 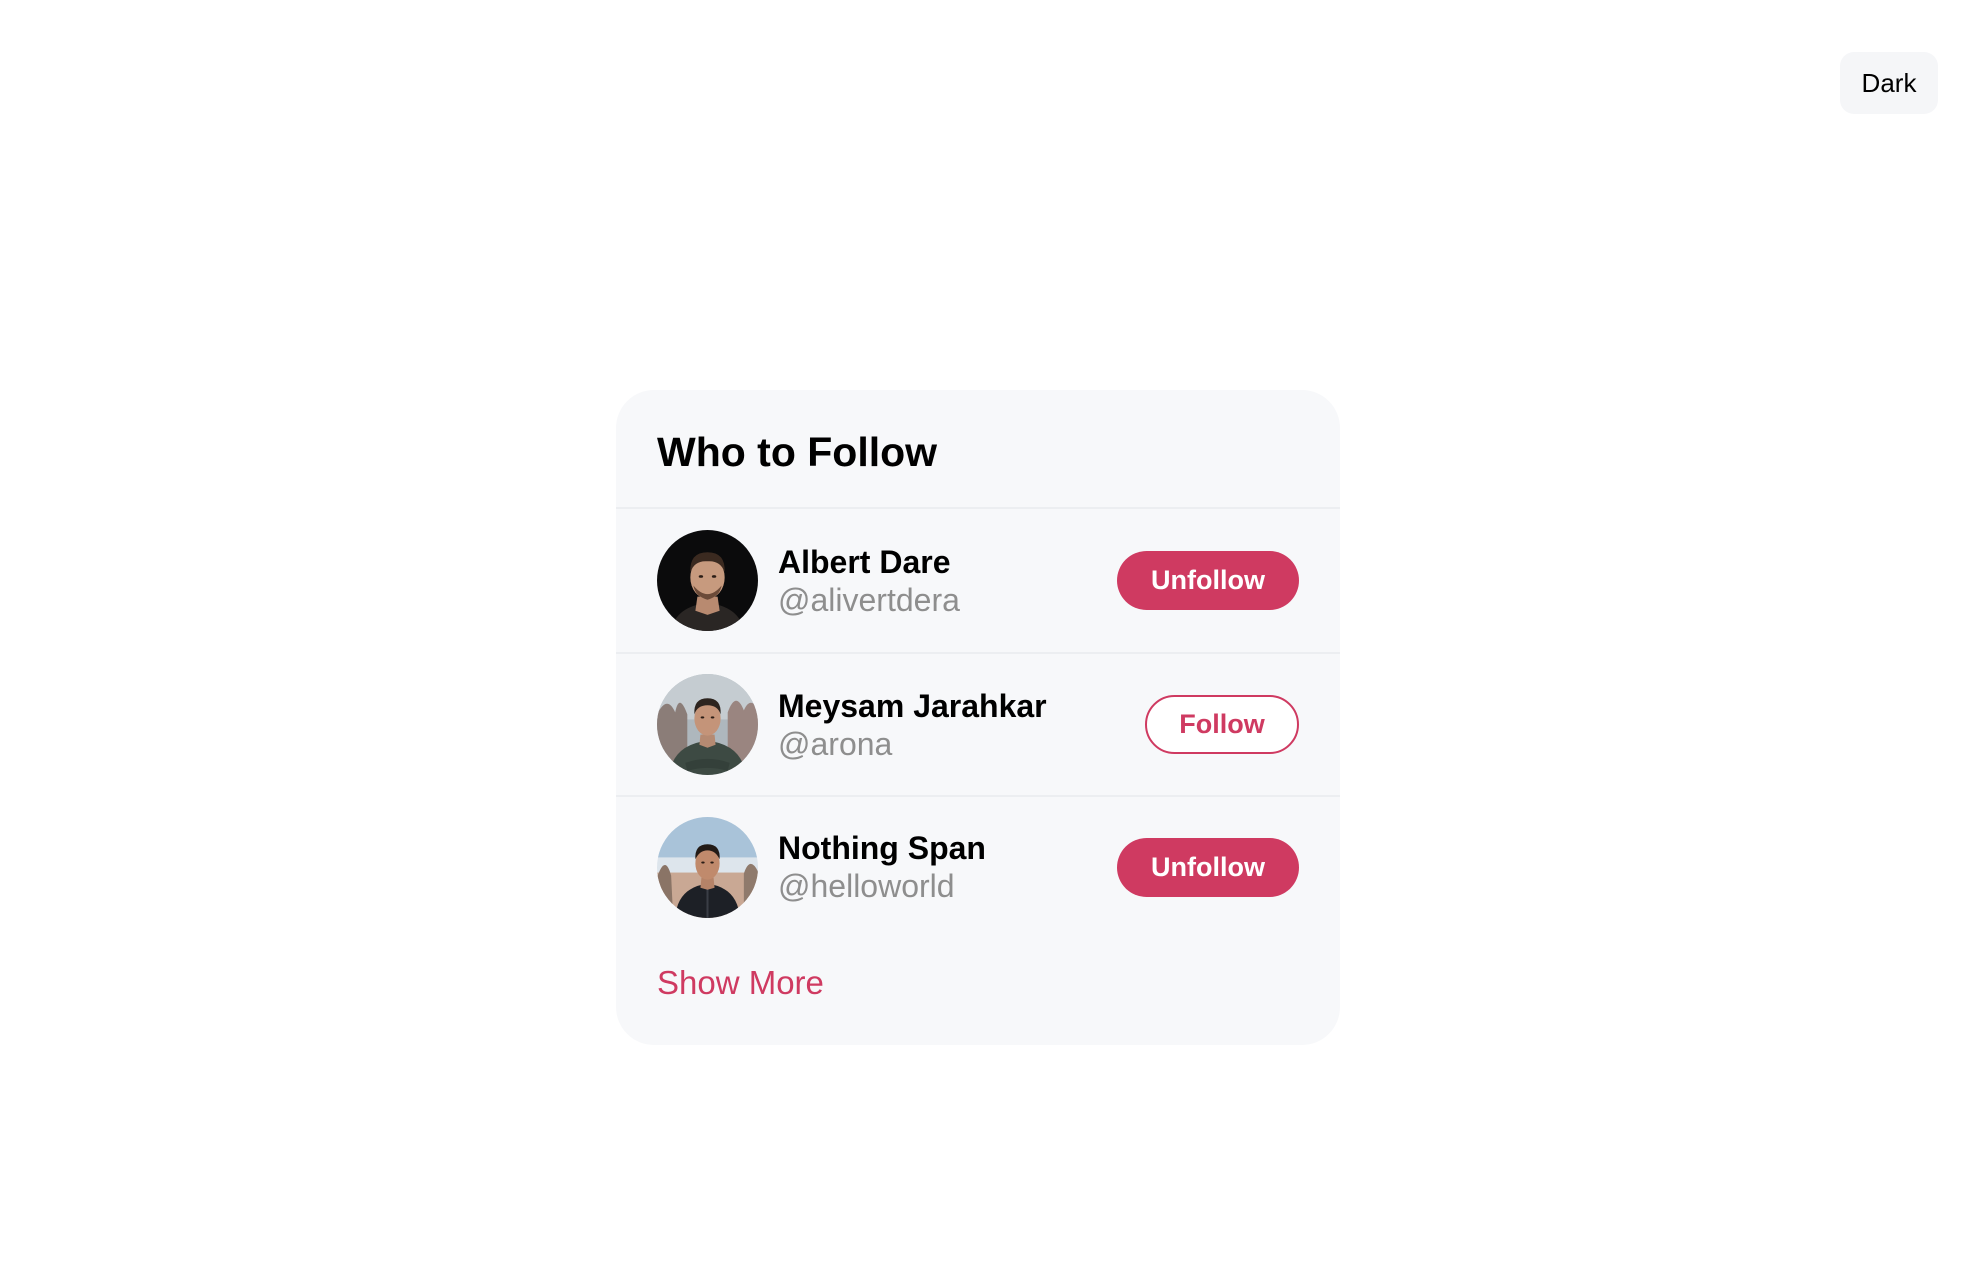 What do you see at coordinates (1889, 83) in the screenshot?
I see `theme-toggle-button: Dark` at bounding box center [1889, 83].